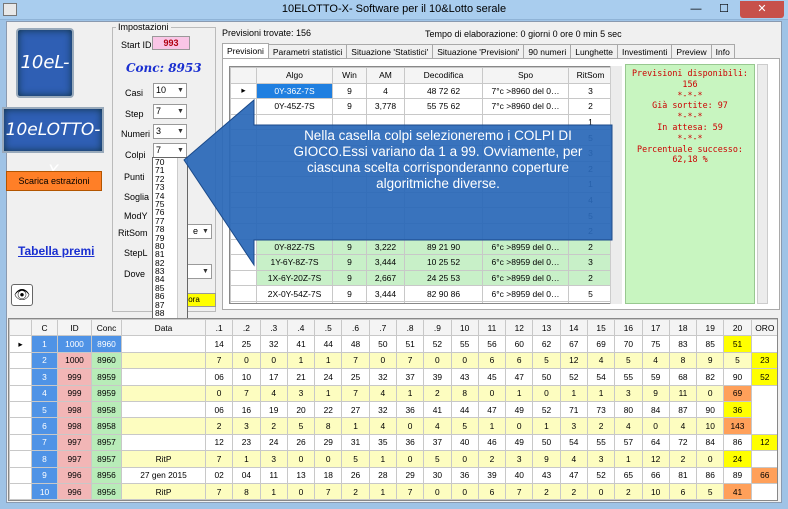 Image resolution: width=788 pixels, height=509 pixels. What do you see at coordinates (573, 328) in the screenshot?
I see `column-header: 14` at bounding box center [573, 328].